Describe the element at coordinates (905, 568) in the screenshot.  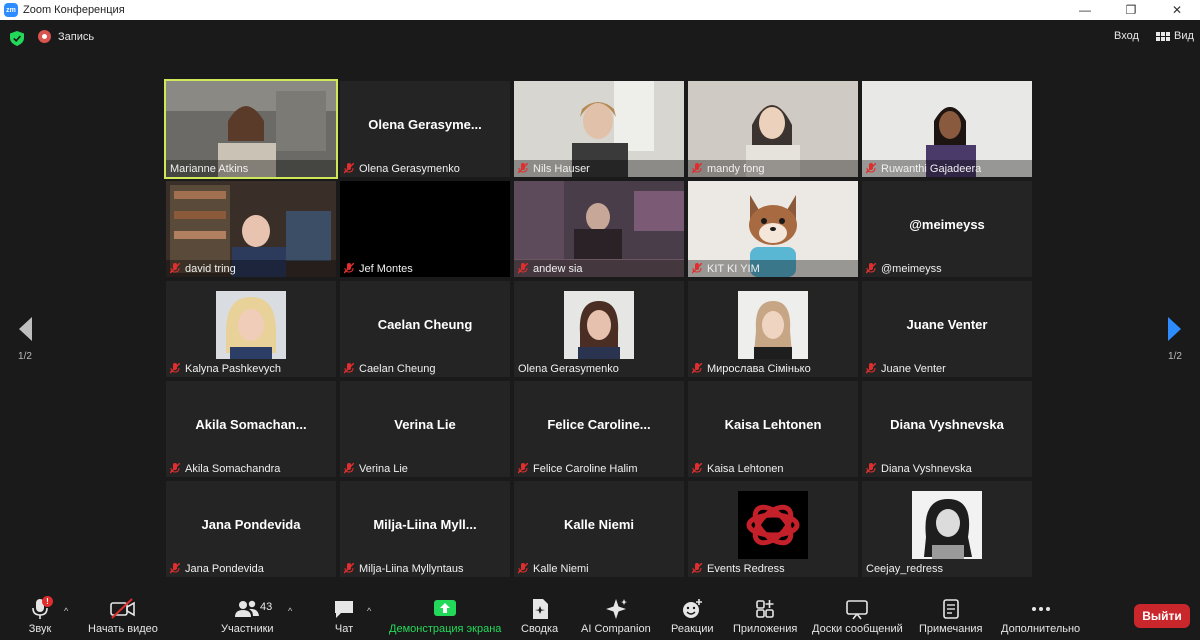
I see `participant-name: Ceejay_redress` at that location.